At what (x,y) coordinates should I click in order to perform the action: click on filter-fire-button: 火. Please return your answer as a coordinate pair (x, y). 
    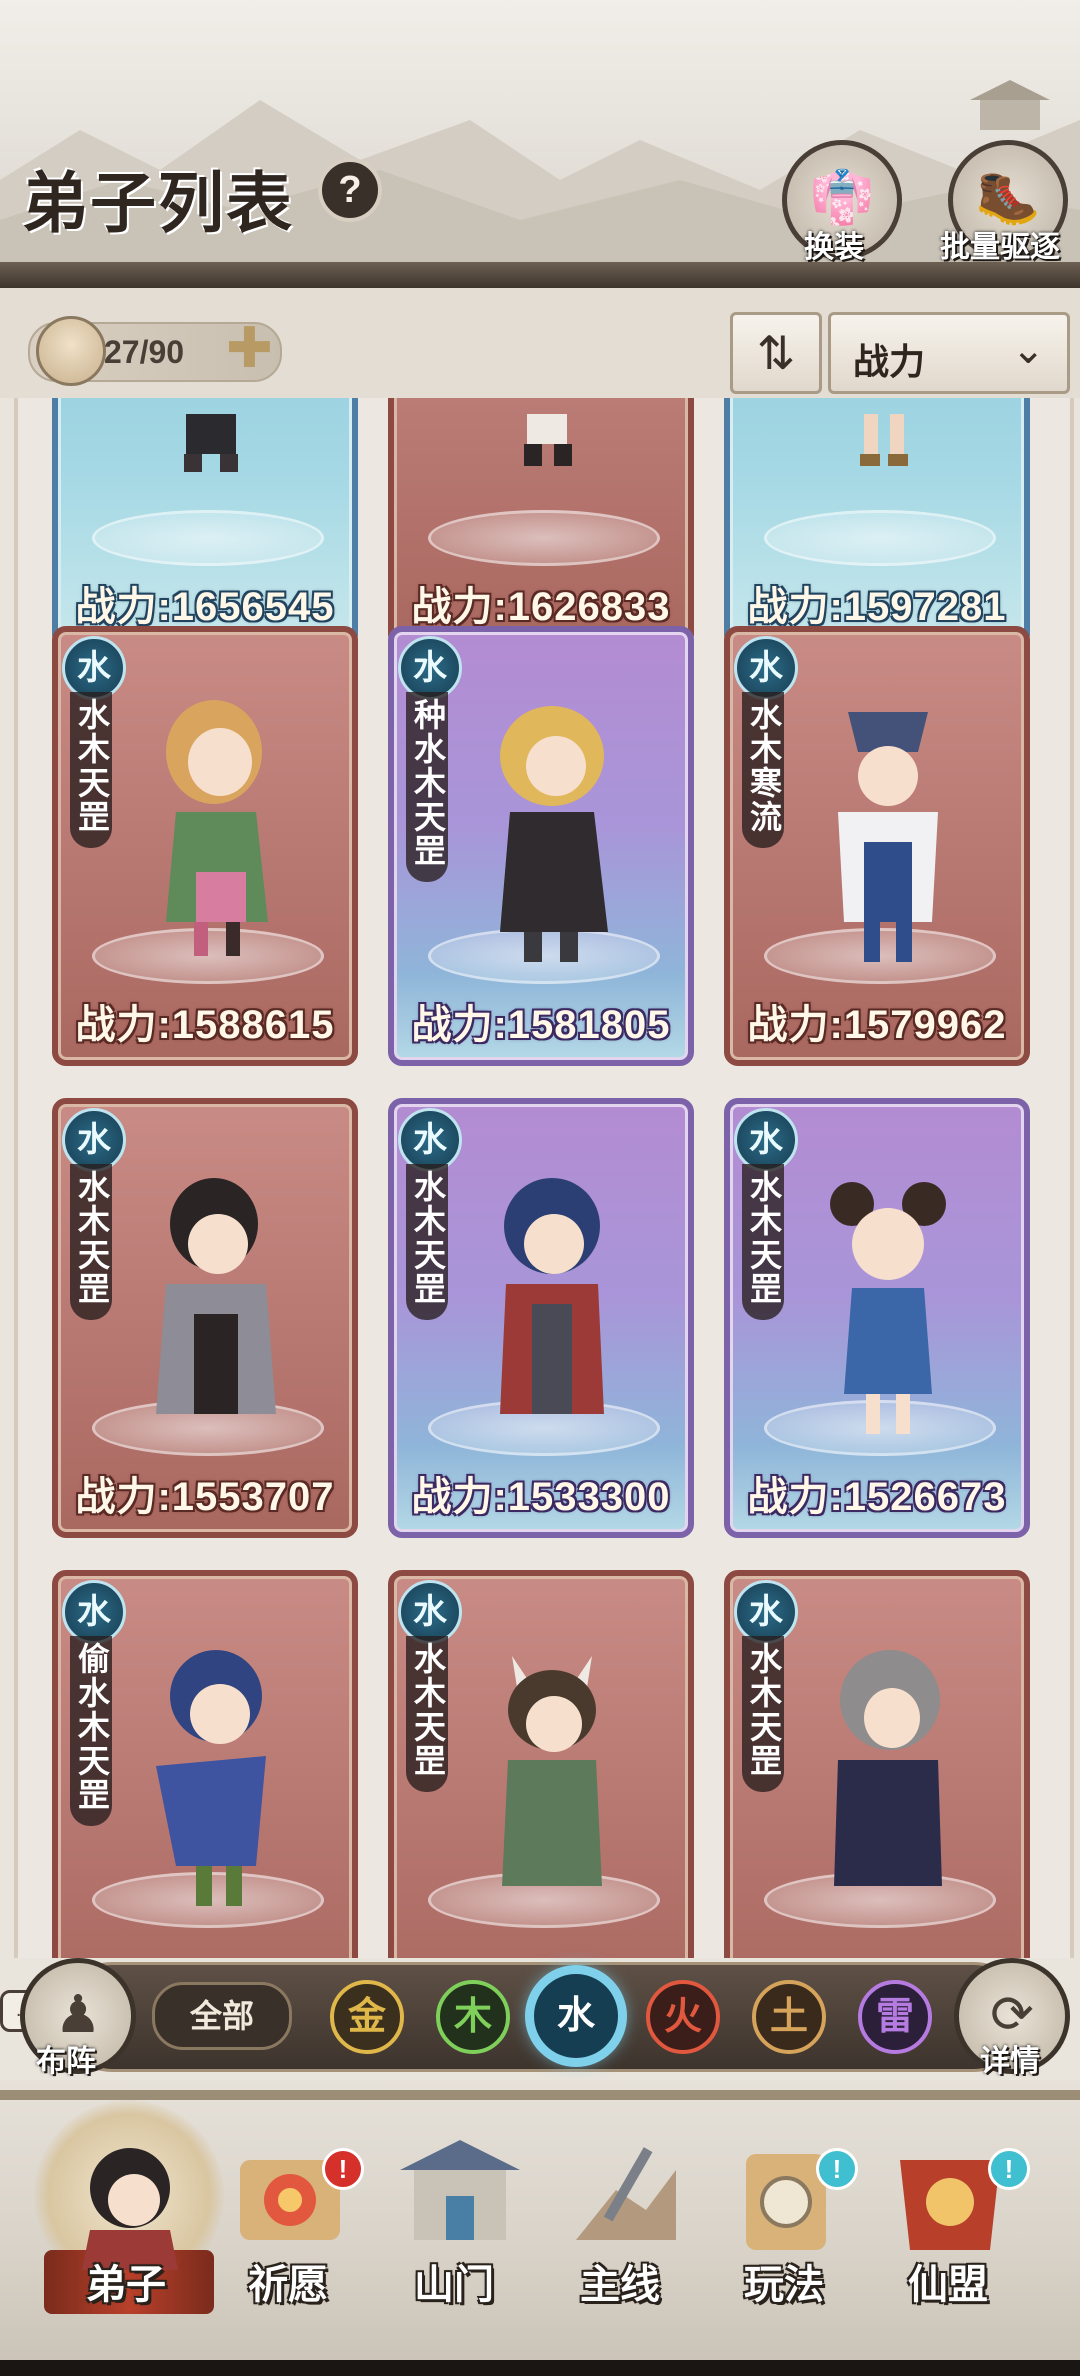
    Looking at the image, I should click on (683, 2017).